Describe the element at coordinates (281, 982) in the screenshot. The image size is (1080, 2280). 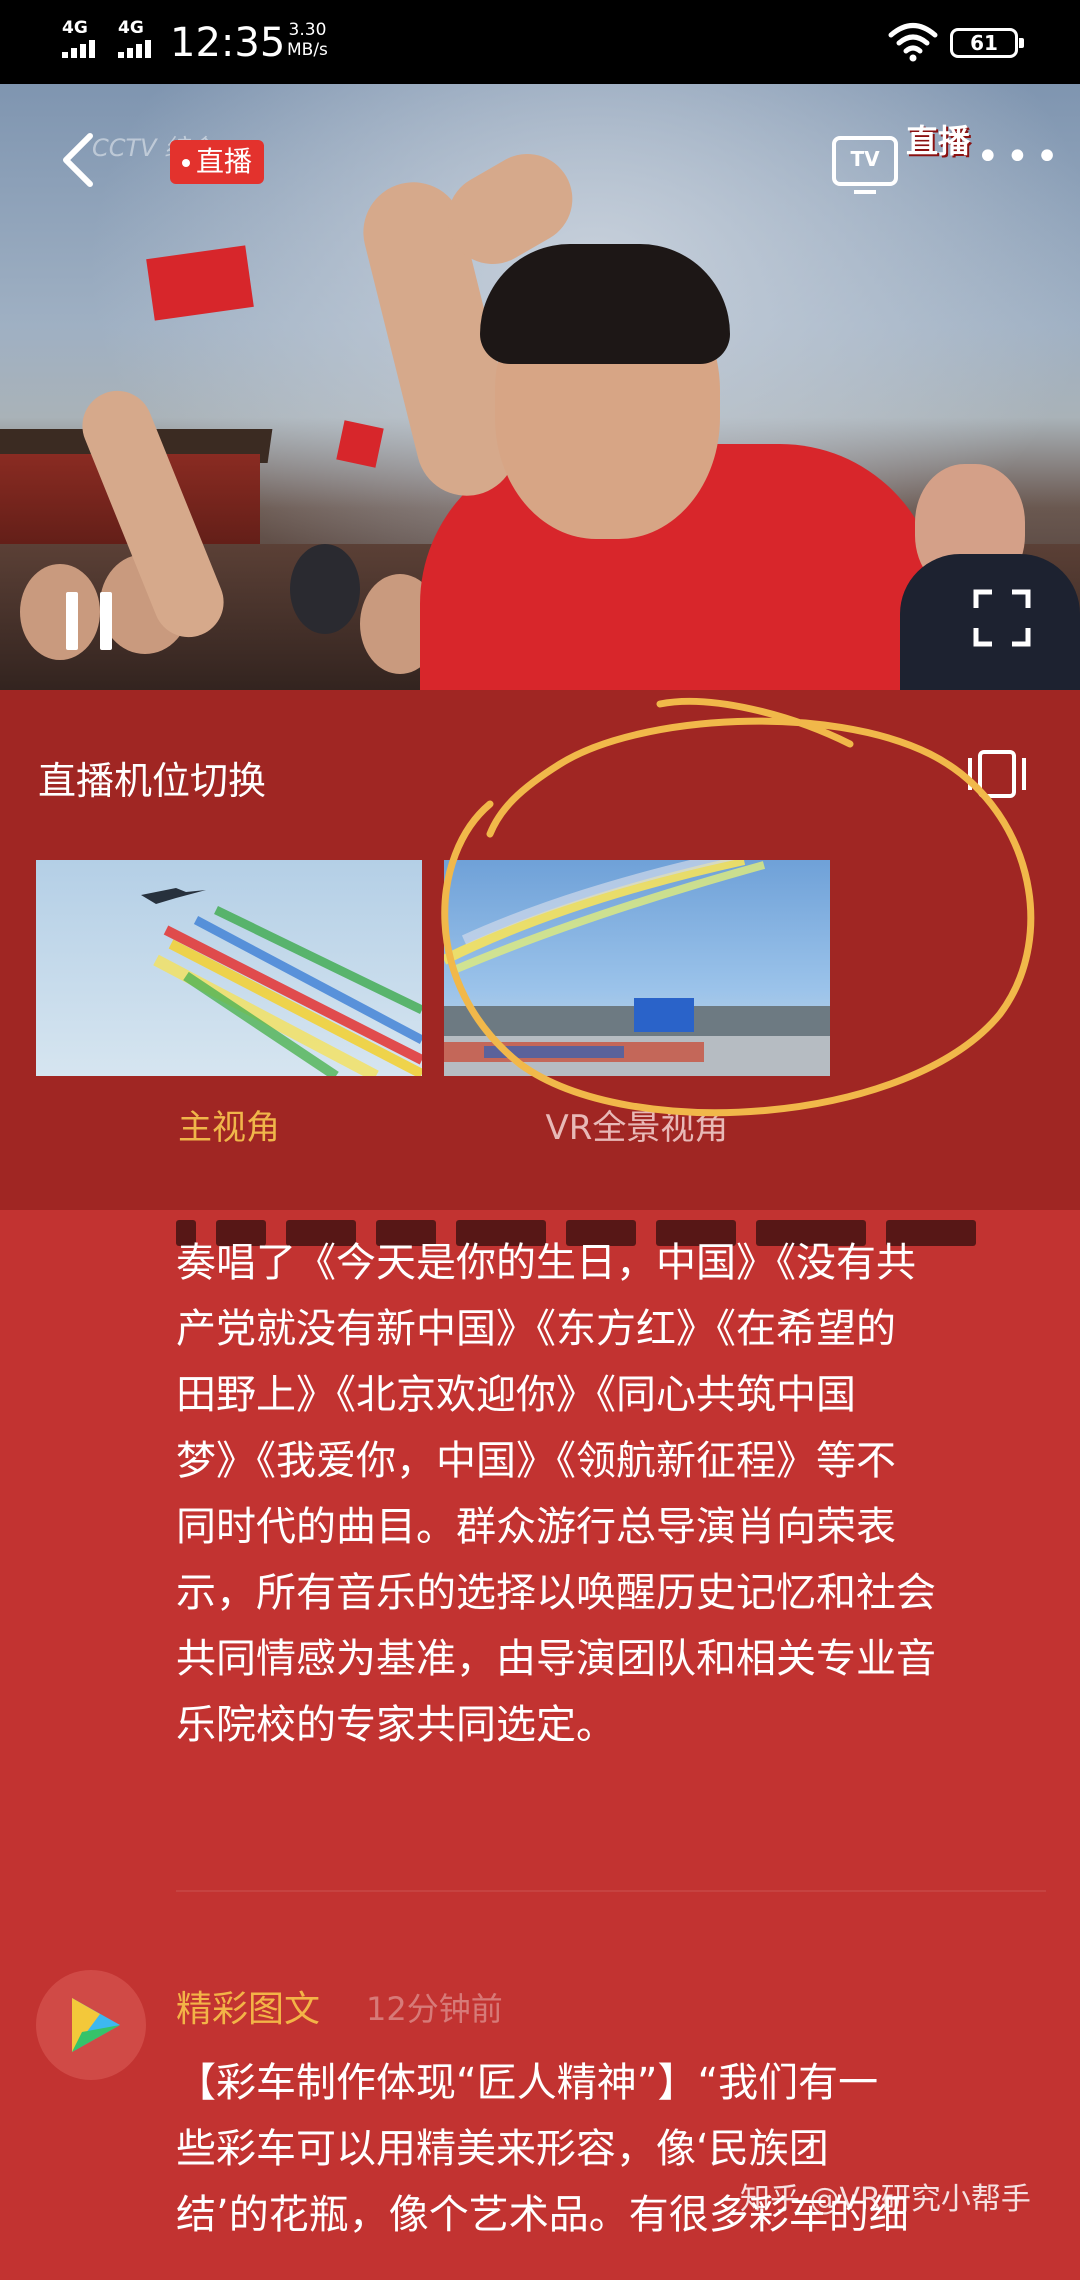
I see `main-view-thumbnail` at that location.